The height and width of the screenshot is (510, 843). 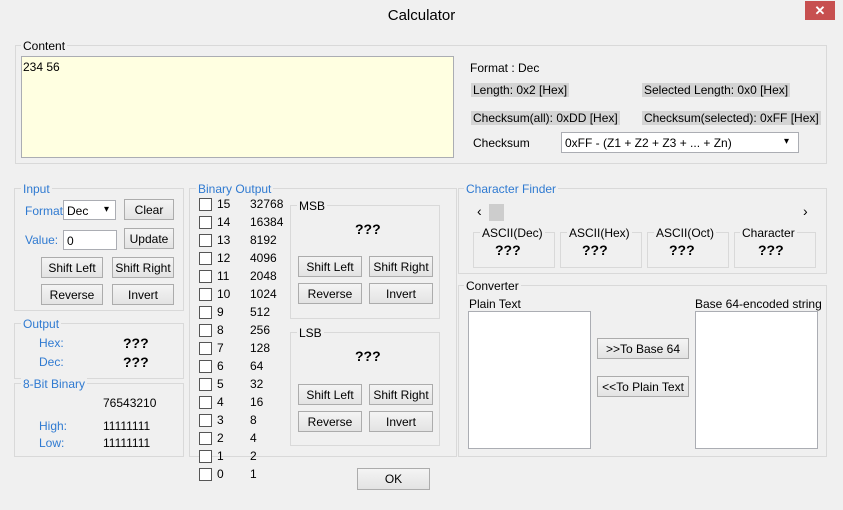 What do you see at coordinates (253, 438) in the screenshot?
I see `bit-weight: 4` at bounding box center [253, 438].